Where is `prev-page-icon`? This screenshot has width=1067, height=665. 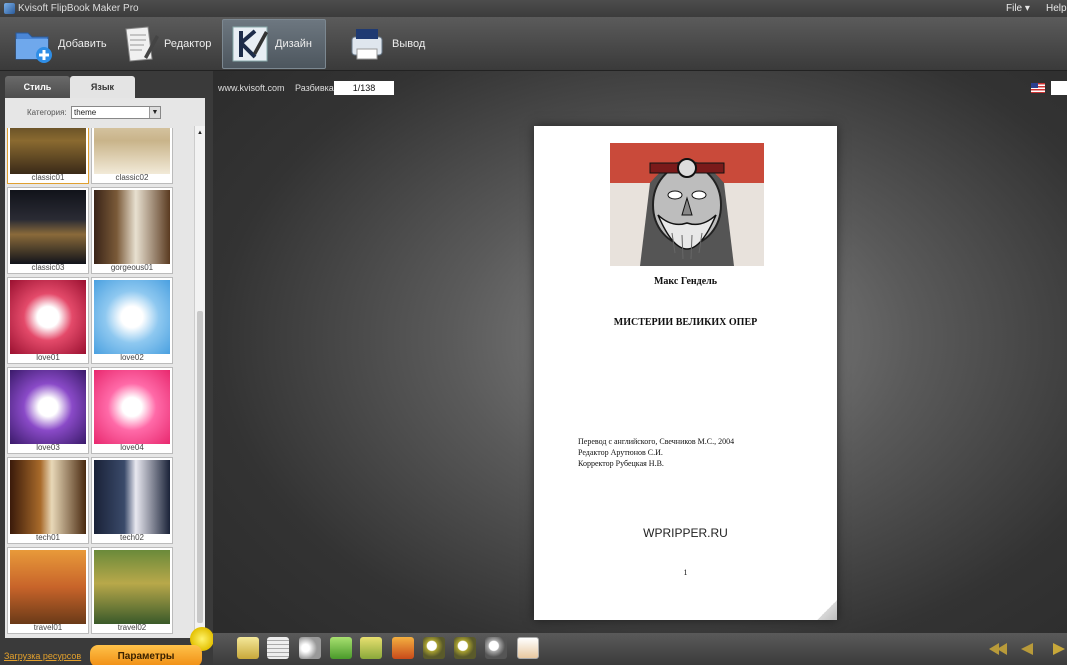 prev-page-icon is located at coordinates (1027, 649).